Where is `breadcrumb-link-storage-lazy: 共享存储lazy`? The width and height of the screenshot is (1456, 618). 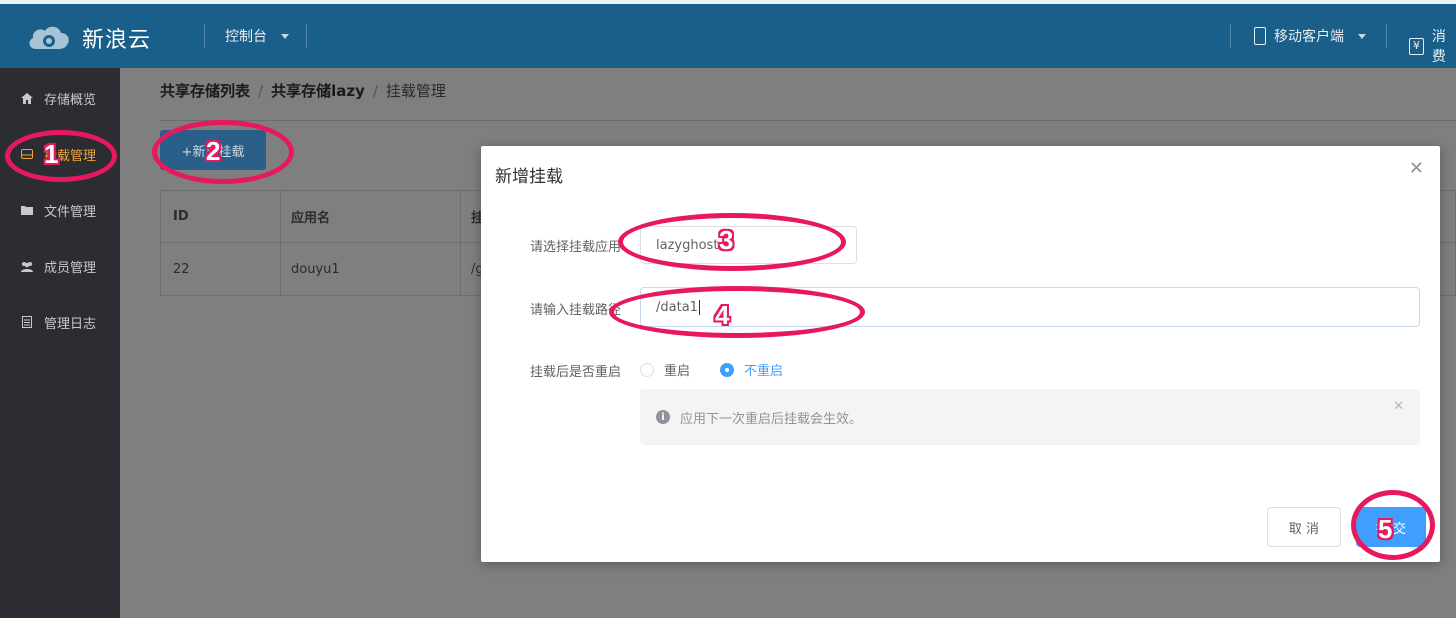 breadcrumb-link-storage-lazy: 共享存储lazy is located at coordinates (318, 90).